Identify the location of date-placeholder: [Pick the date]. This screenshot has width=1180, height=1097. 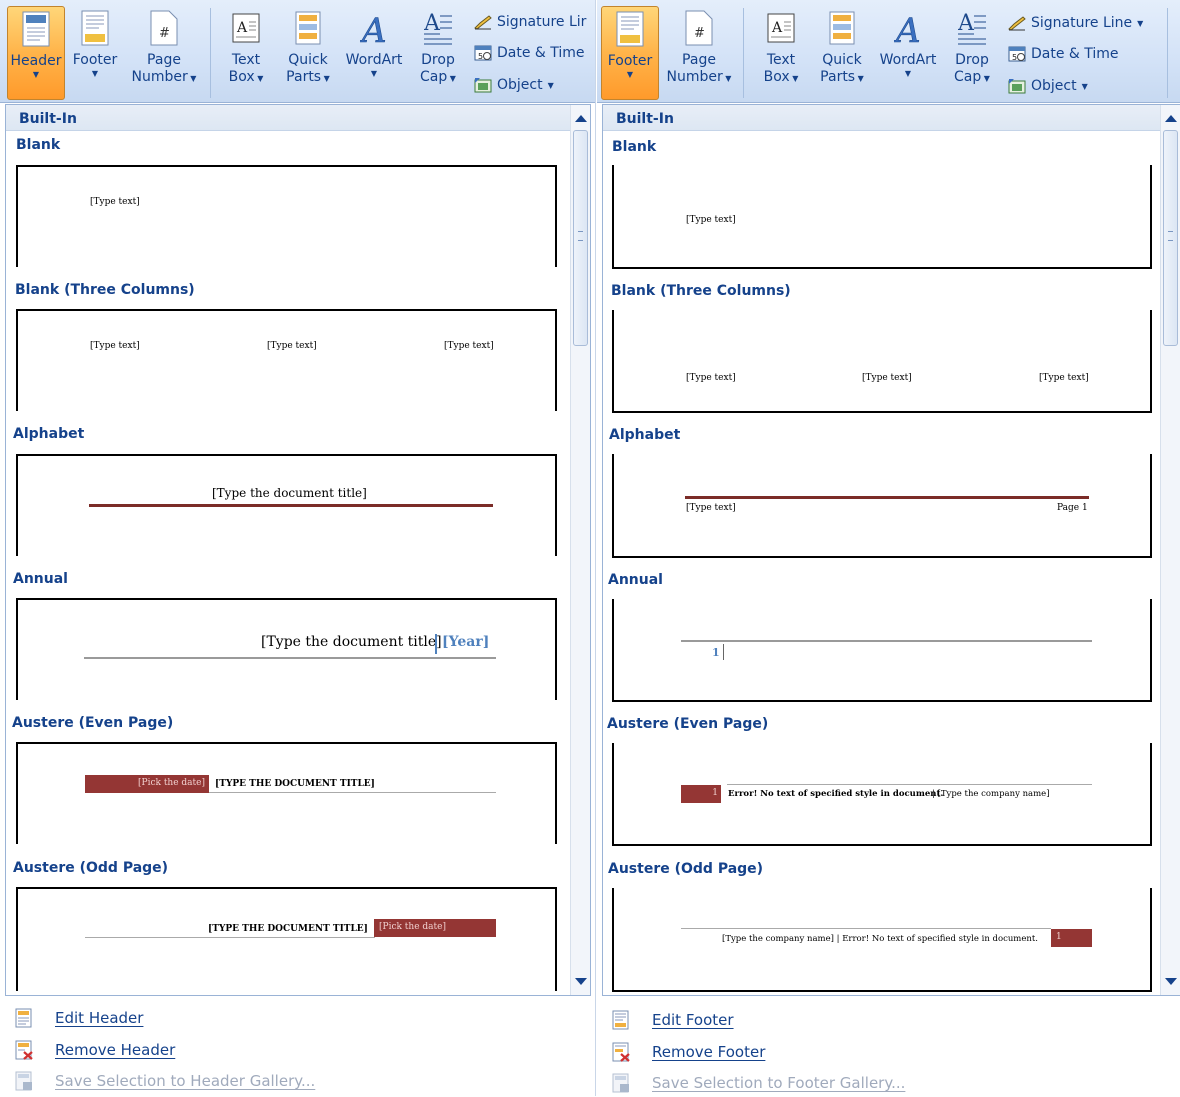
(412, 927).